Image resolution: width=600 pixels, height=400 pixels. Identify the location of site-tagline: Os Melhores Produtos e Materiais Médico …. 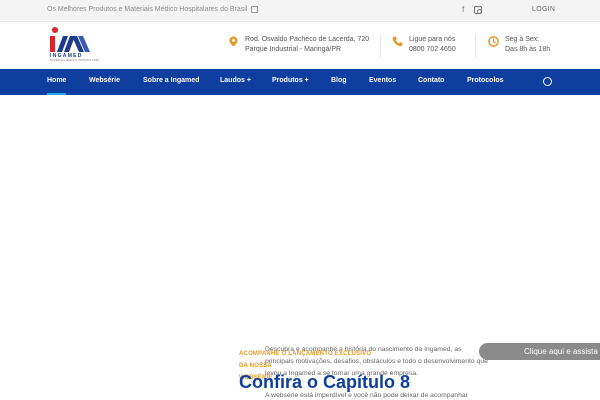
(153, 9).